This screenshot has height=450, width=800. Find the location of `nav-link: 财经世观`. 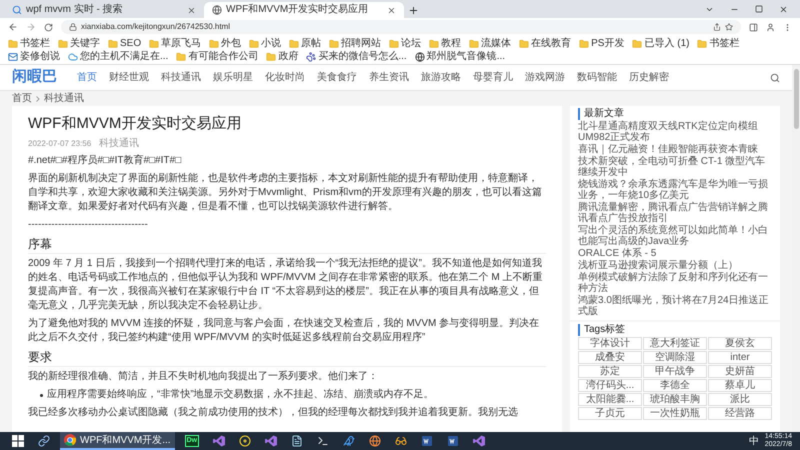

nav-link: 财经世观 is located at coordinates (129, 77).